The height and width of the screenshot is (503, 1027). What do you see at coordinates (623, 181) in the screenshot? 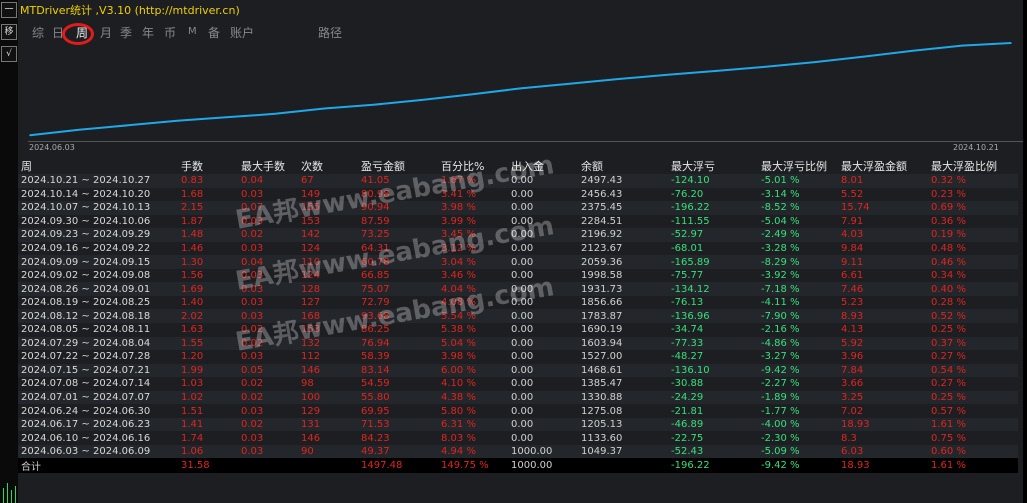
I see `cell-balance: 2497.43` at bounding box center [623, 181].